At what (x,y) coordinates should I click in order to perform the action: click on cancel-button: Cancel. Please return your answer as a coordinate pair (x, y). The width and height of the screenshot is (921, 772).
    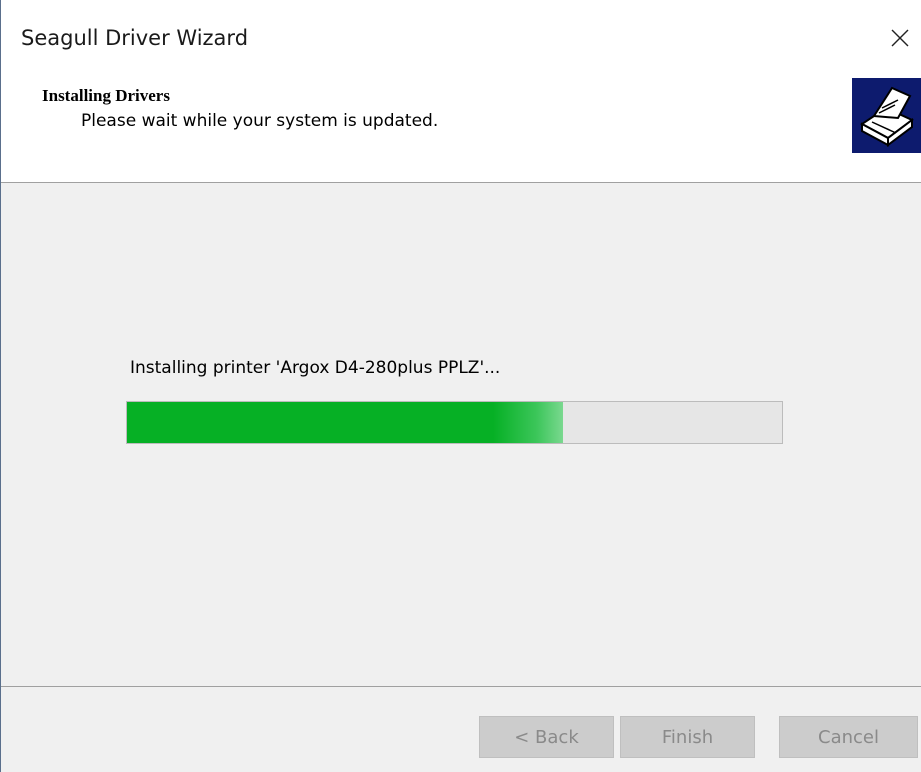
    Looking at the image, I should click on (848, 737).